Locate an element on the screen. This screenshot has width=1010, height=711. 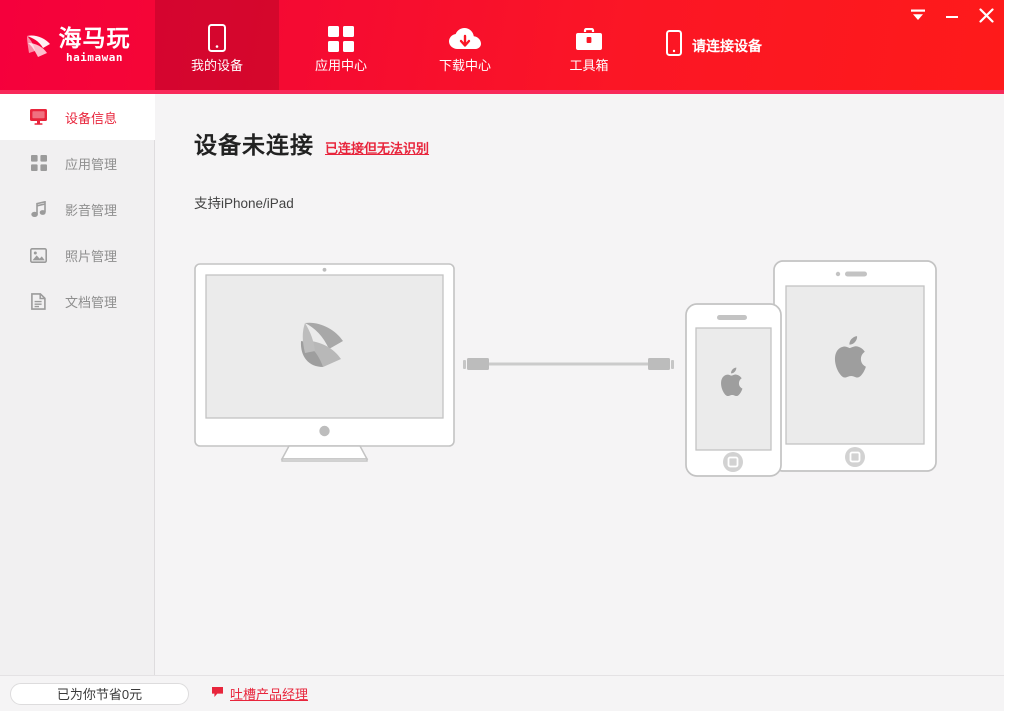
sidebar-item-media-management: 影音管理 is located at coordinates (77, 209).